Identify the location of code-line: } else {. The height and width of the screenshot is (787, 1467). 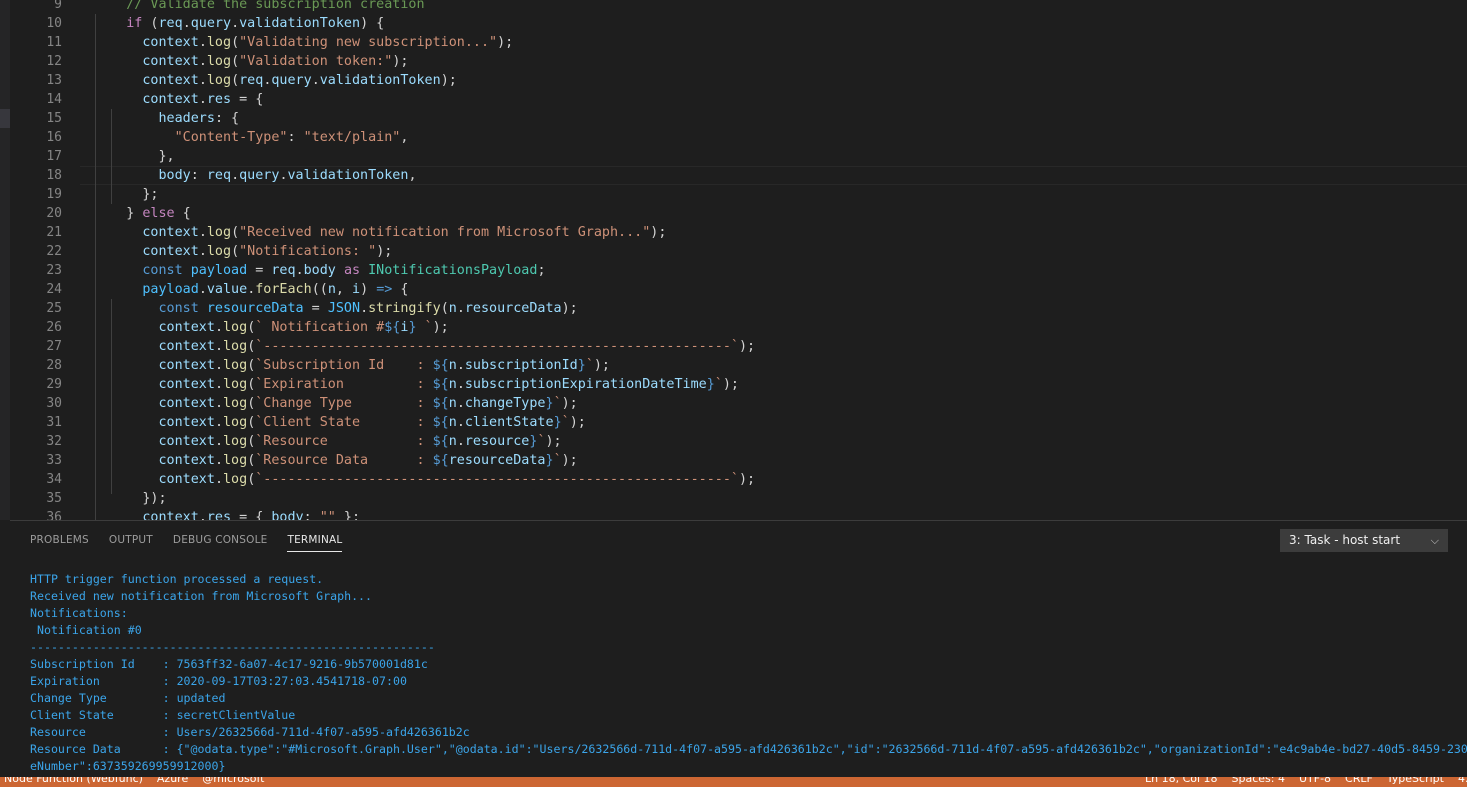
(780, 213).